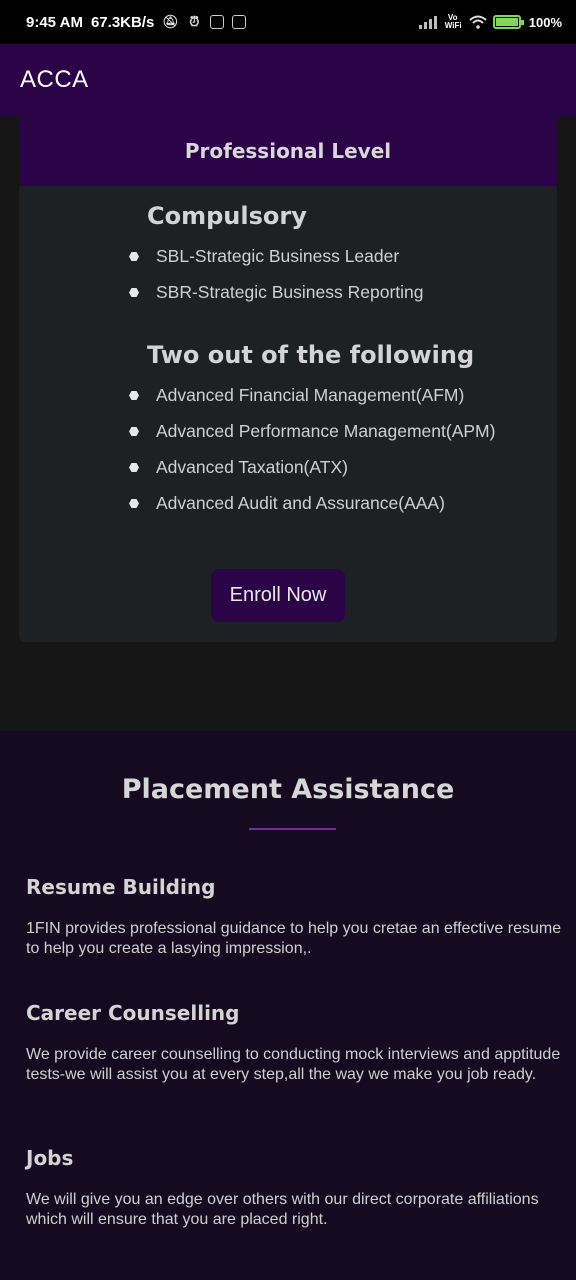 This screenshot has width=576, height=1280. What do you see at coordinates (478, 22) in the screenshot?
I see `wifi-icon` at bounding box center [478, 22].